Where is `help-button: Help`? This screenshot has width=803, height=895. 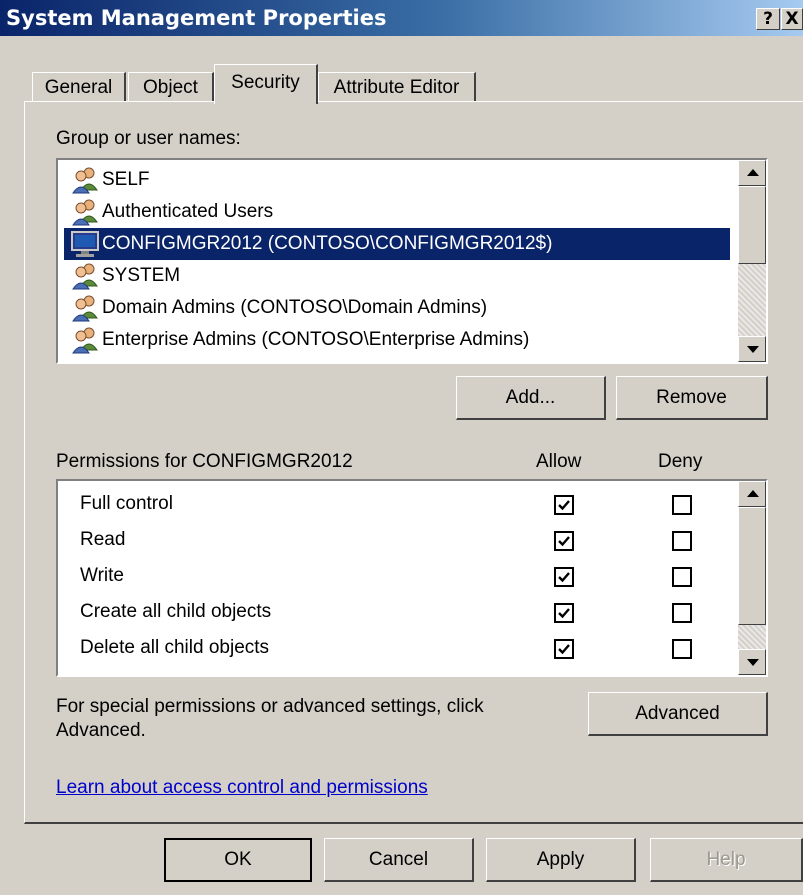
help-button: Help is located at coordinates (726, 860).